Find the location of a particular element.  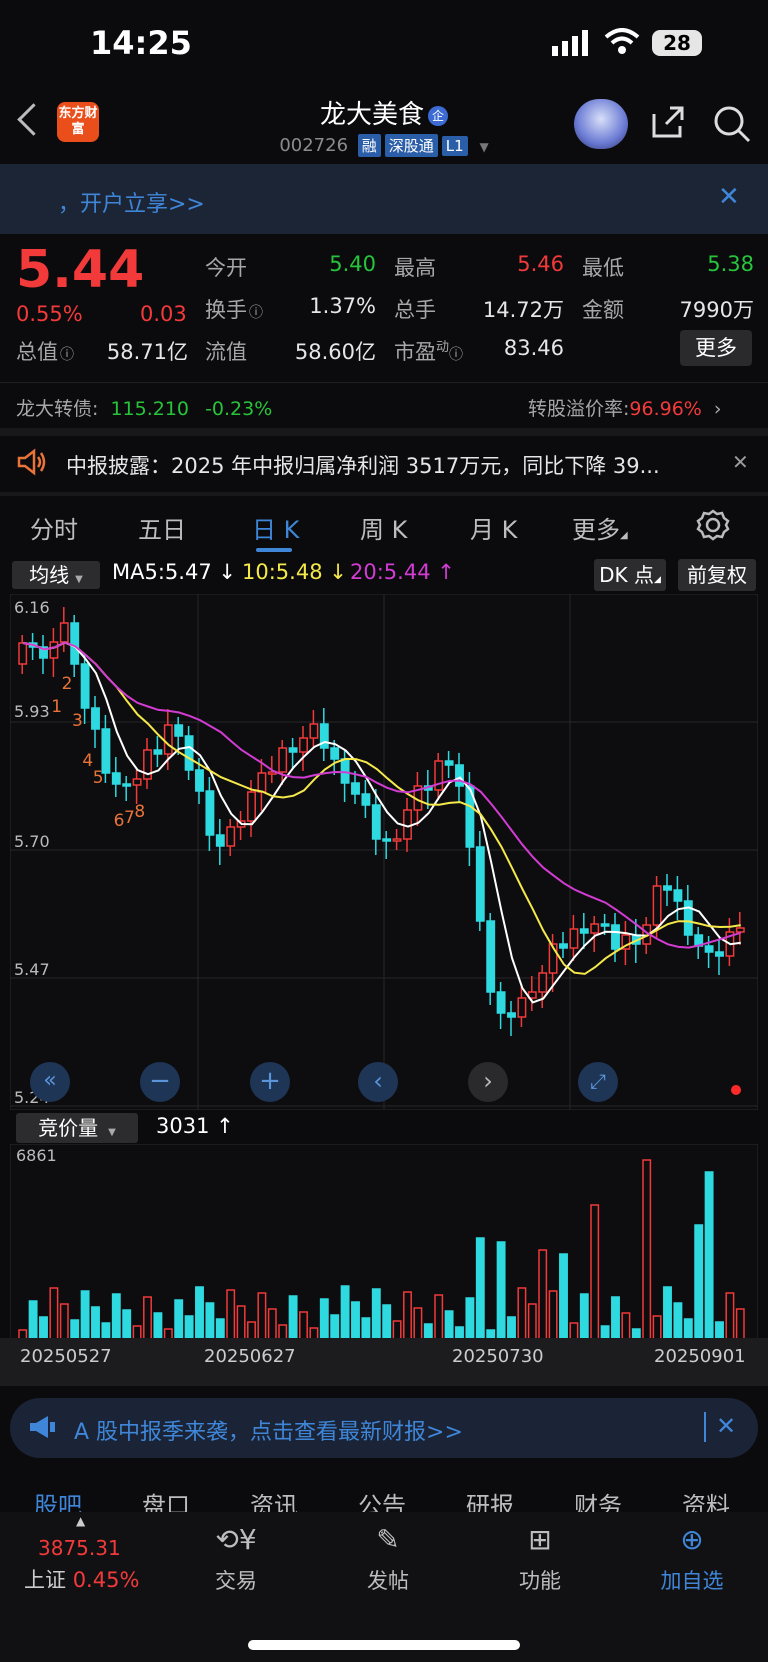

yen-exchange-icon: ⟲¥ is located at coordinates (236, 1539).